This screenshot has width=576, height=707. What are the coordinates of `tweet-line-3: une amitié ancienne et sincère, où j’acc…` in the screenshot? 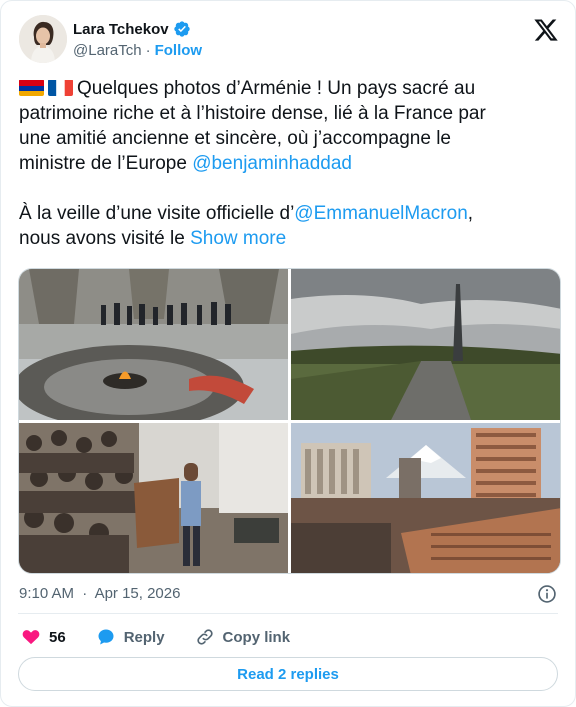 It's located at (235, 138).